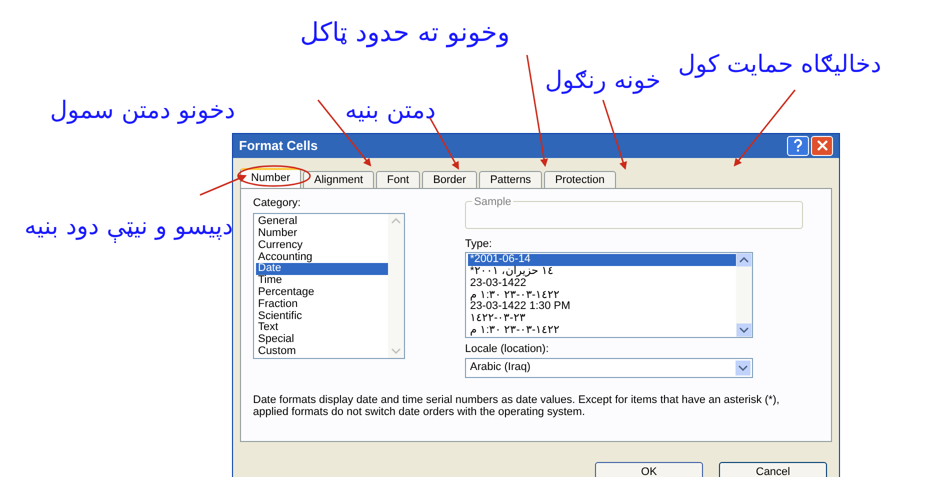 The height and width of the screenshot is (477, 949). What do you see at coordinates (609, 368) in the screenshot?
I see `locale-dropdown: Arabic (Iraq)` at bounding box center [609, 368].